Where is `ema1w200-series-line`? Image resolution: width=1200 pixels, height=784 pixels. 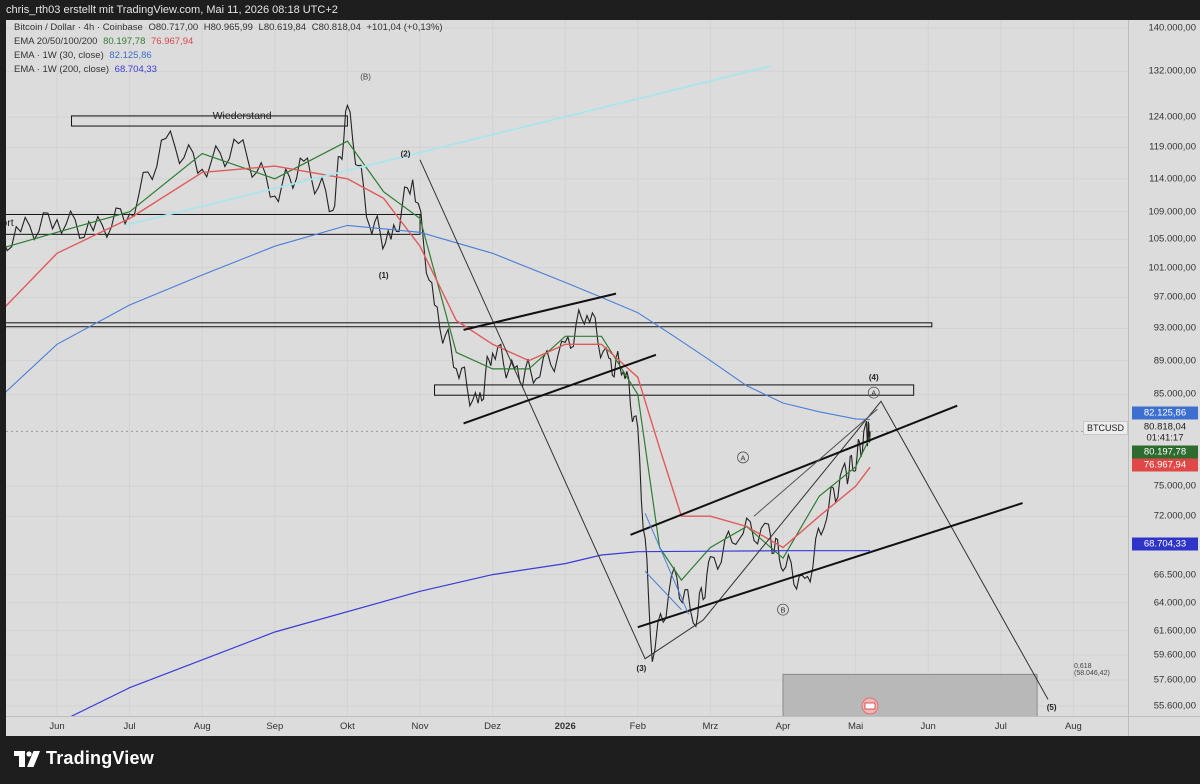
ema1w200-series-line is located at coordinates (470, 632).